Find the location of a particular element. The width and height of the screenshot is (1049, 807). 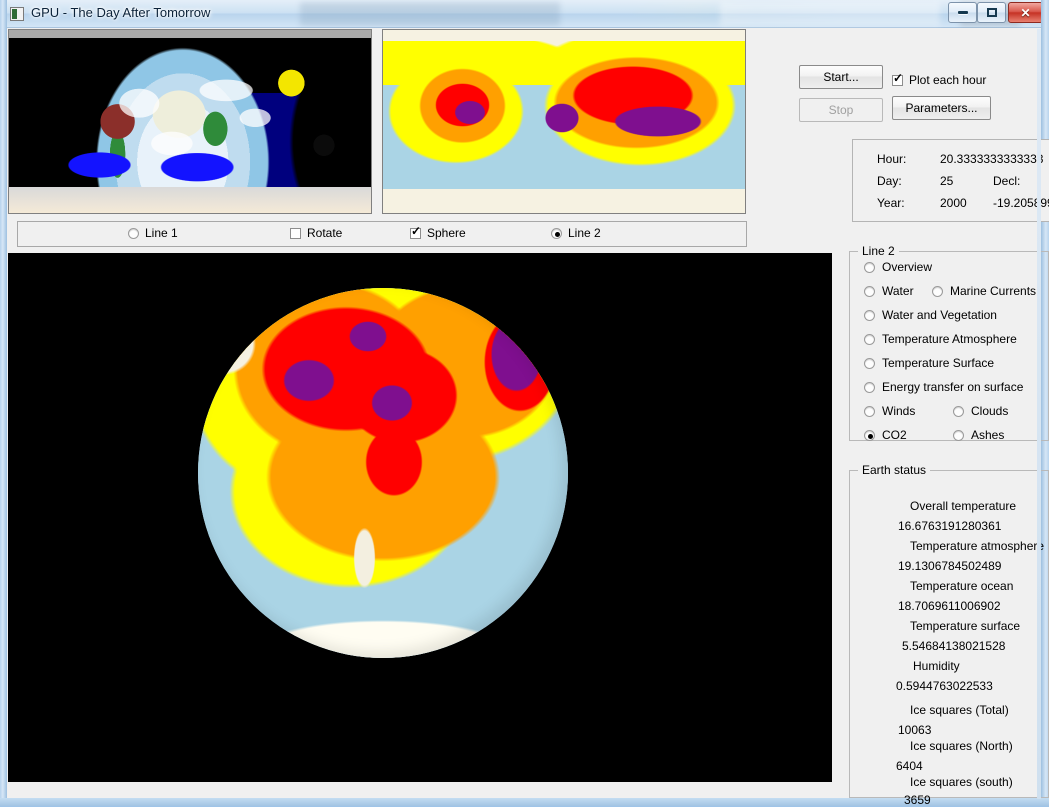

line2-option-energy-transfer-label: Energy transfer on surface is located at coordinates (953, 387).